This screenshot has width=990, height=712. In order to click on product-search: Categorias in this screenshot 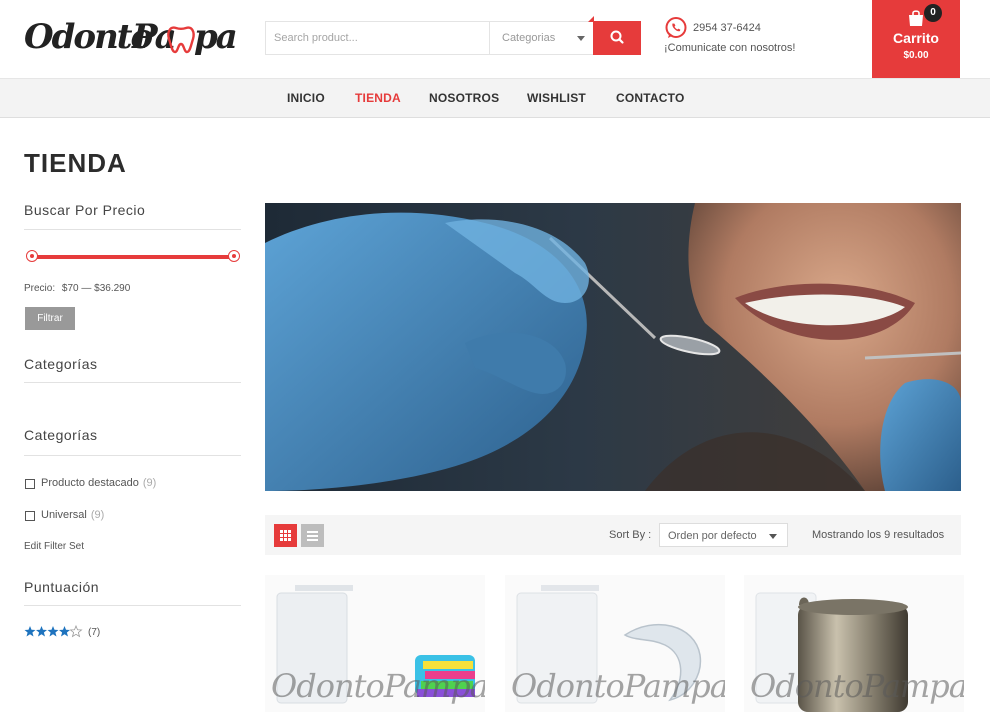, I will do `click(453, 35)`.